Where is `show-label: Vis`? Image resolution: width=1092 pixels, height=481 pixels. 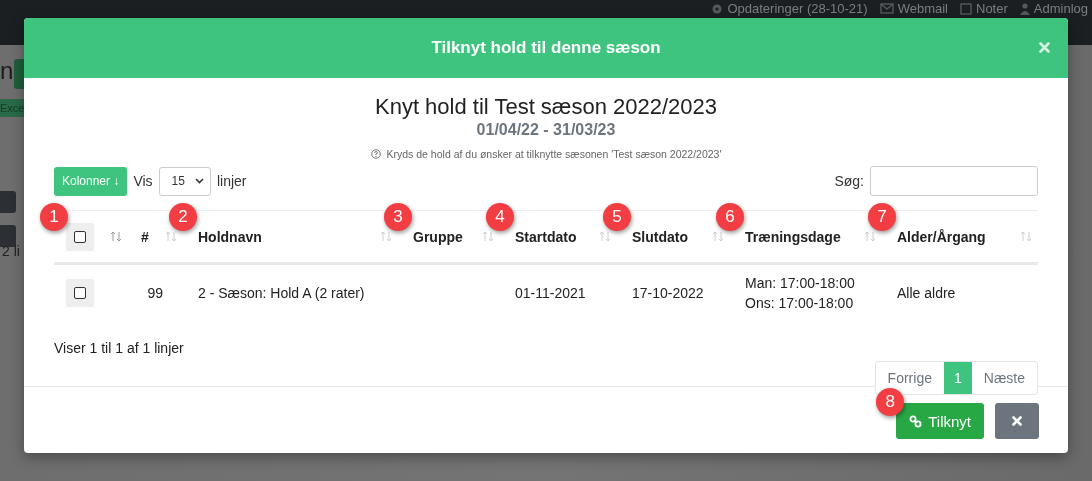
show-label: Vis is located at coordinates (143, 181).